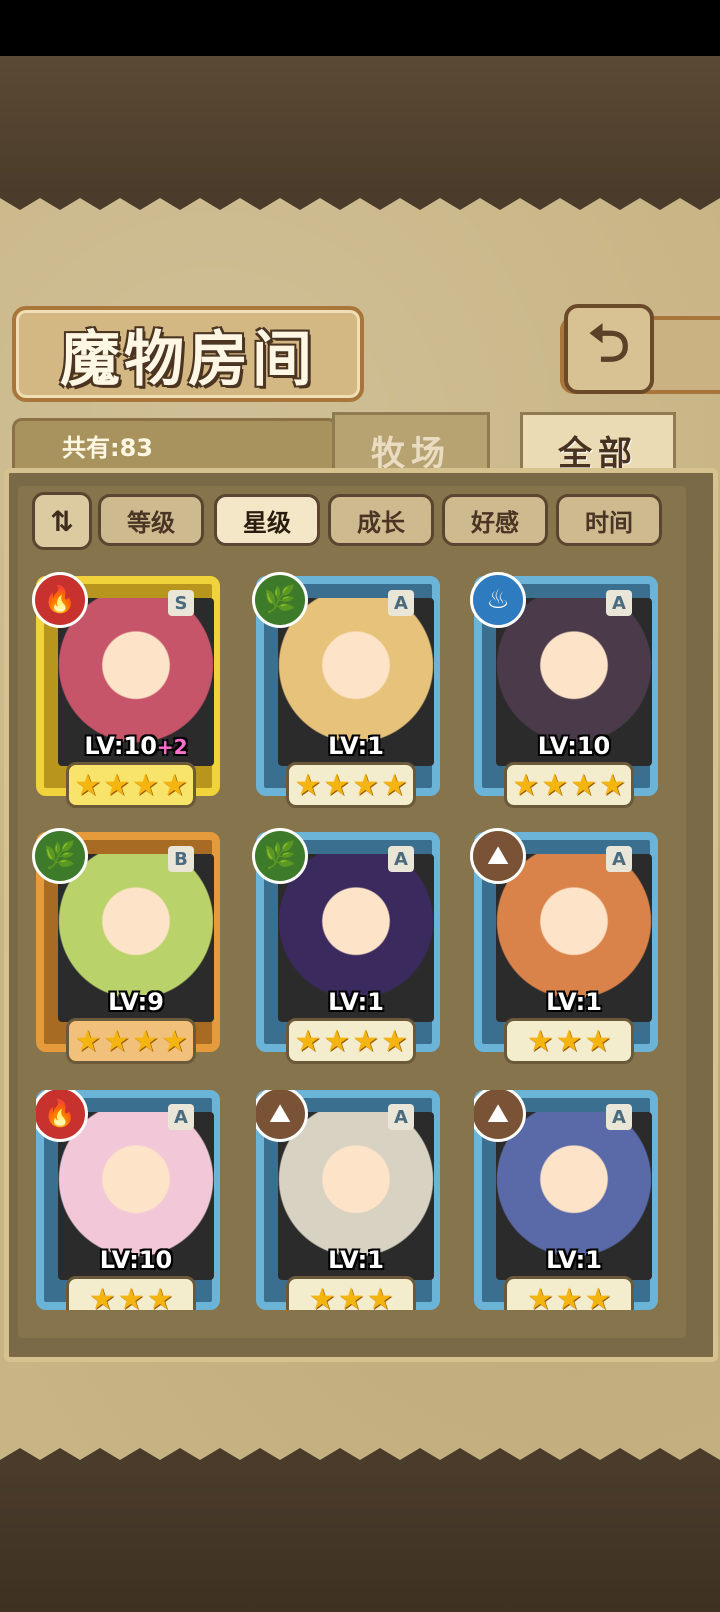  What do you see at coordinates (267, 520) in the screenshot?
I see `sort-star-button: 星级` at bounding box center [267, 520].